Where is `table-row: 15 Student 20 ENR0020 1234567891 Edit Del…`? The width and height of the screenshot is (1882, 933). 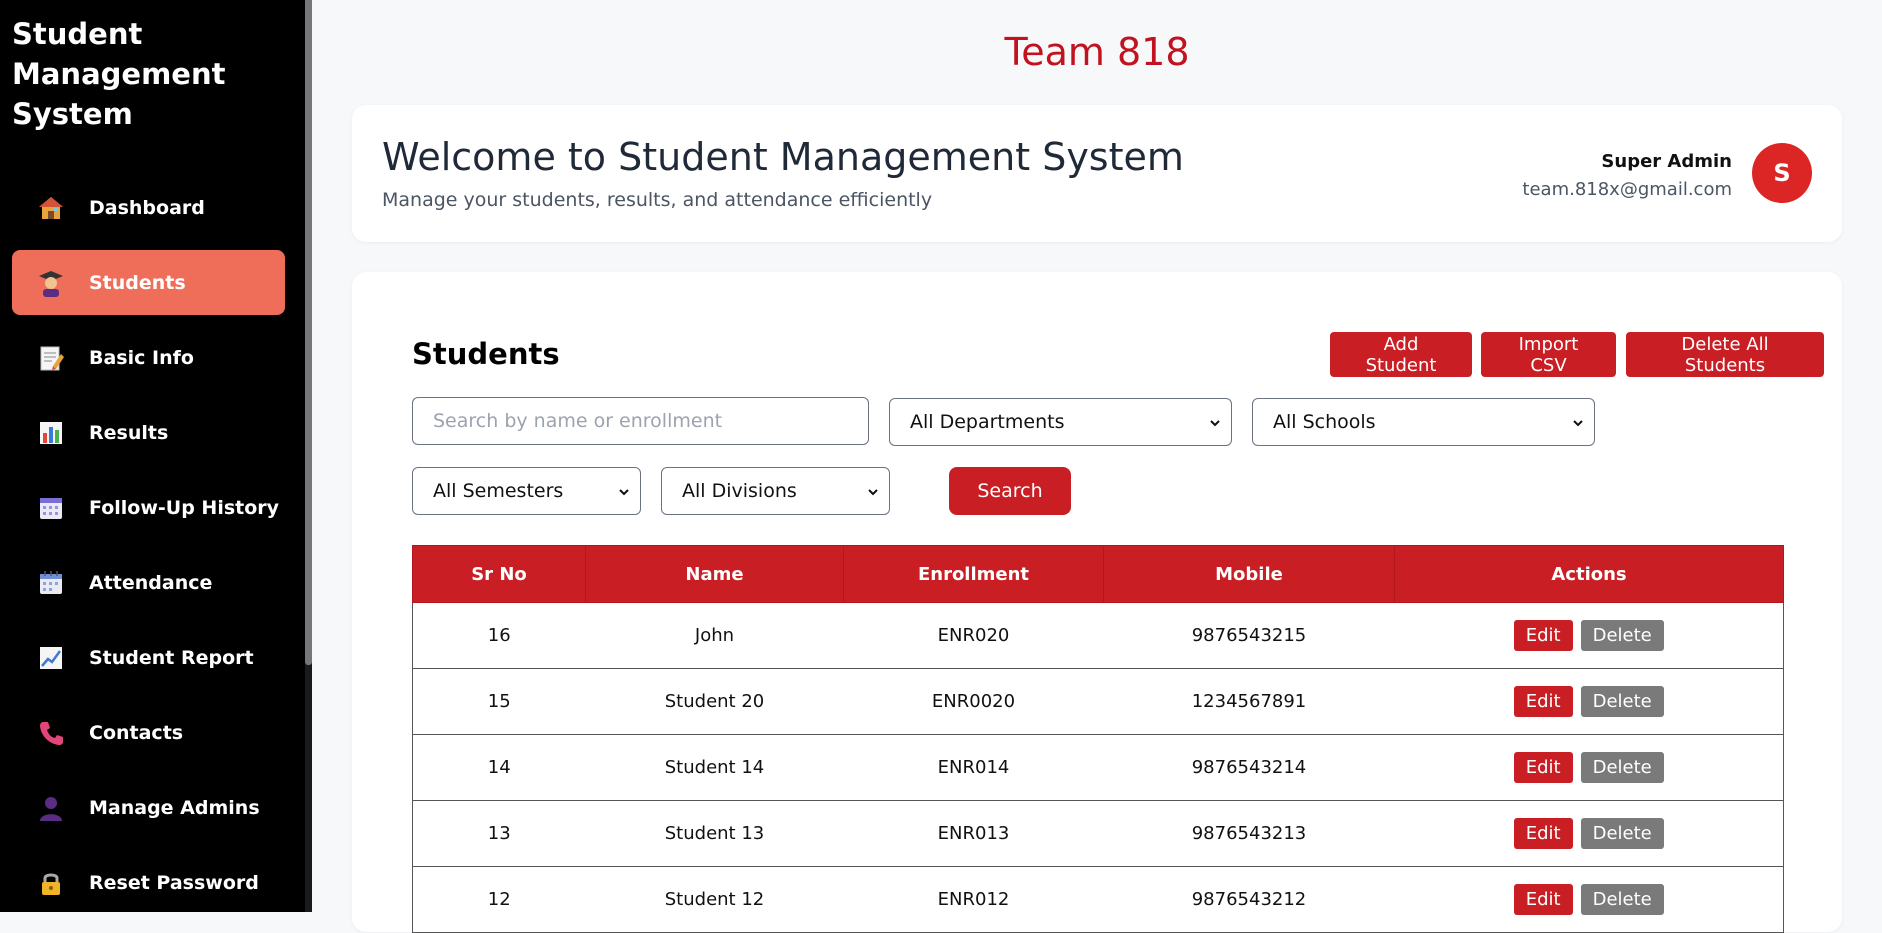 table-row: 15 Student 20 ENR0020 1234567891 Edit Del… is located at coordinates (1098, 701).